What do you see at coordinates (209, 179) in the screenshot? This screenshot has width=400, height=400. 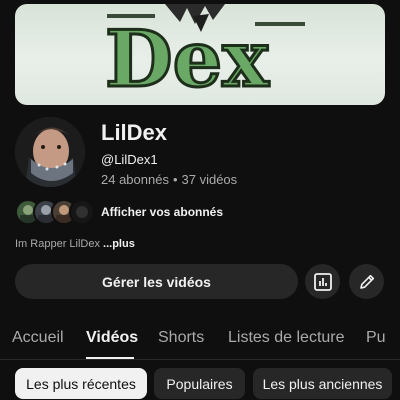 I see `video-count: 37 vidéos` at bounding box center [209, 179].